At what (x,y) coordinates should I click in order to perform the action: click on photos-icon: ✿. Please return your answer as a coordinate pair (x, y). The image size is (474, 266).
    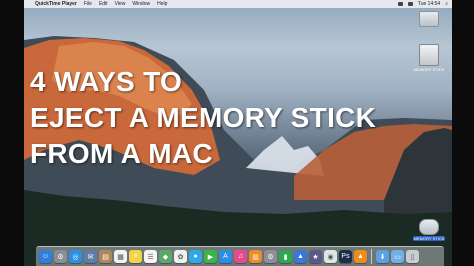
    Looking at the image, I should click on (180, 256).